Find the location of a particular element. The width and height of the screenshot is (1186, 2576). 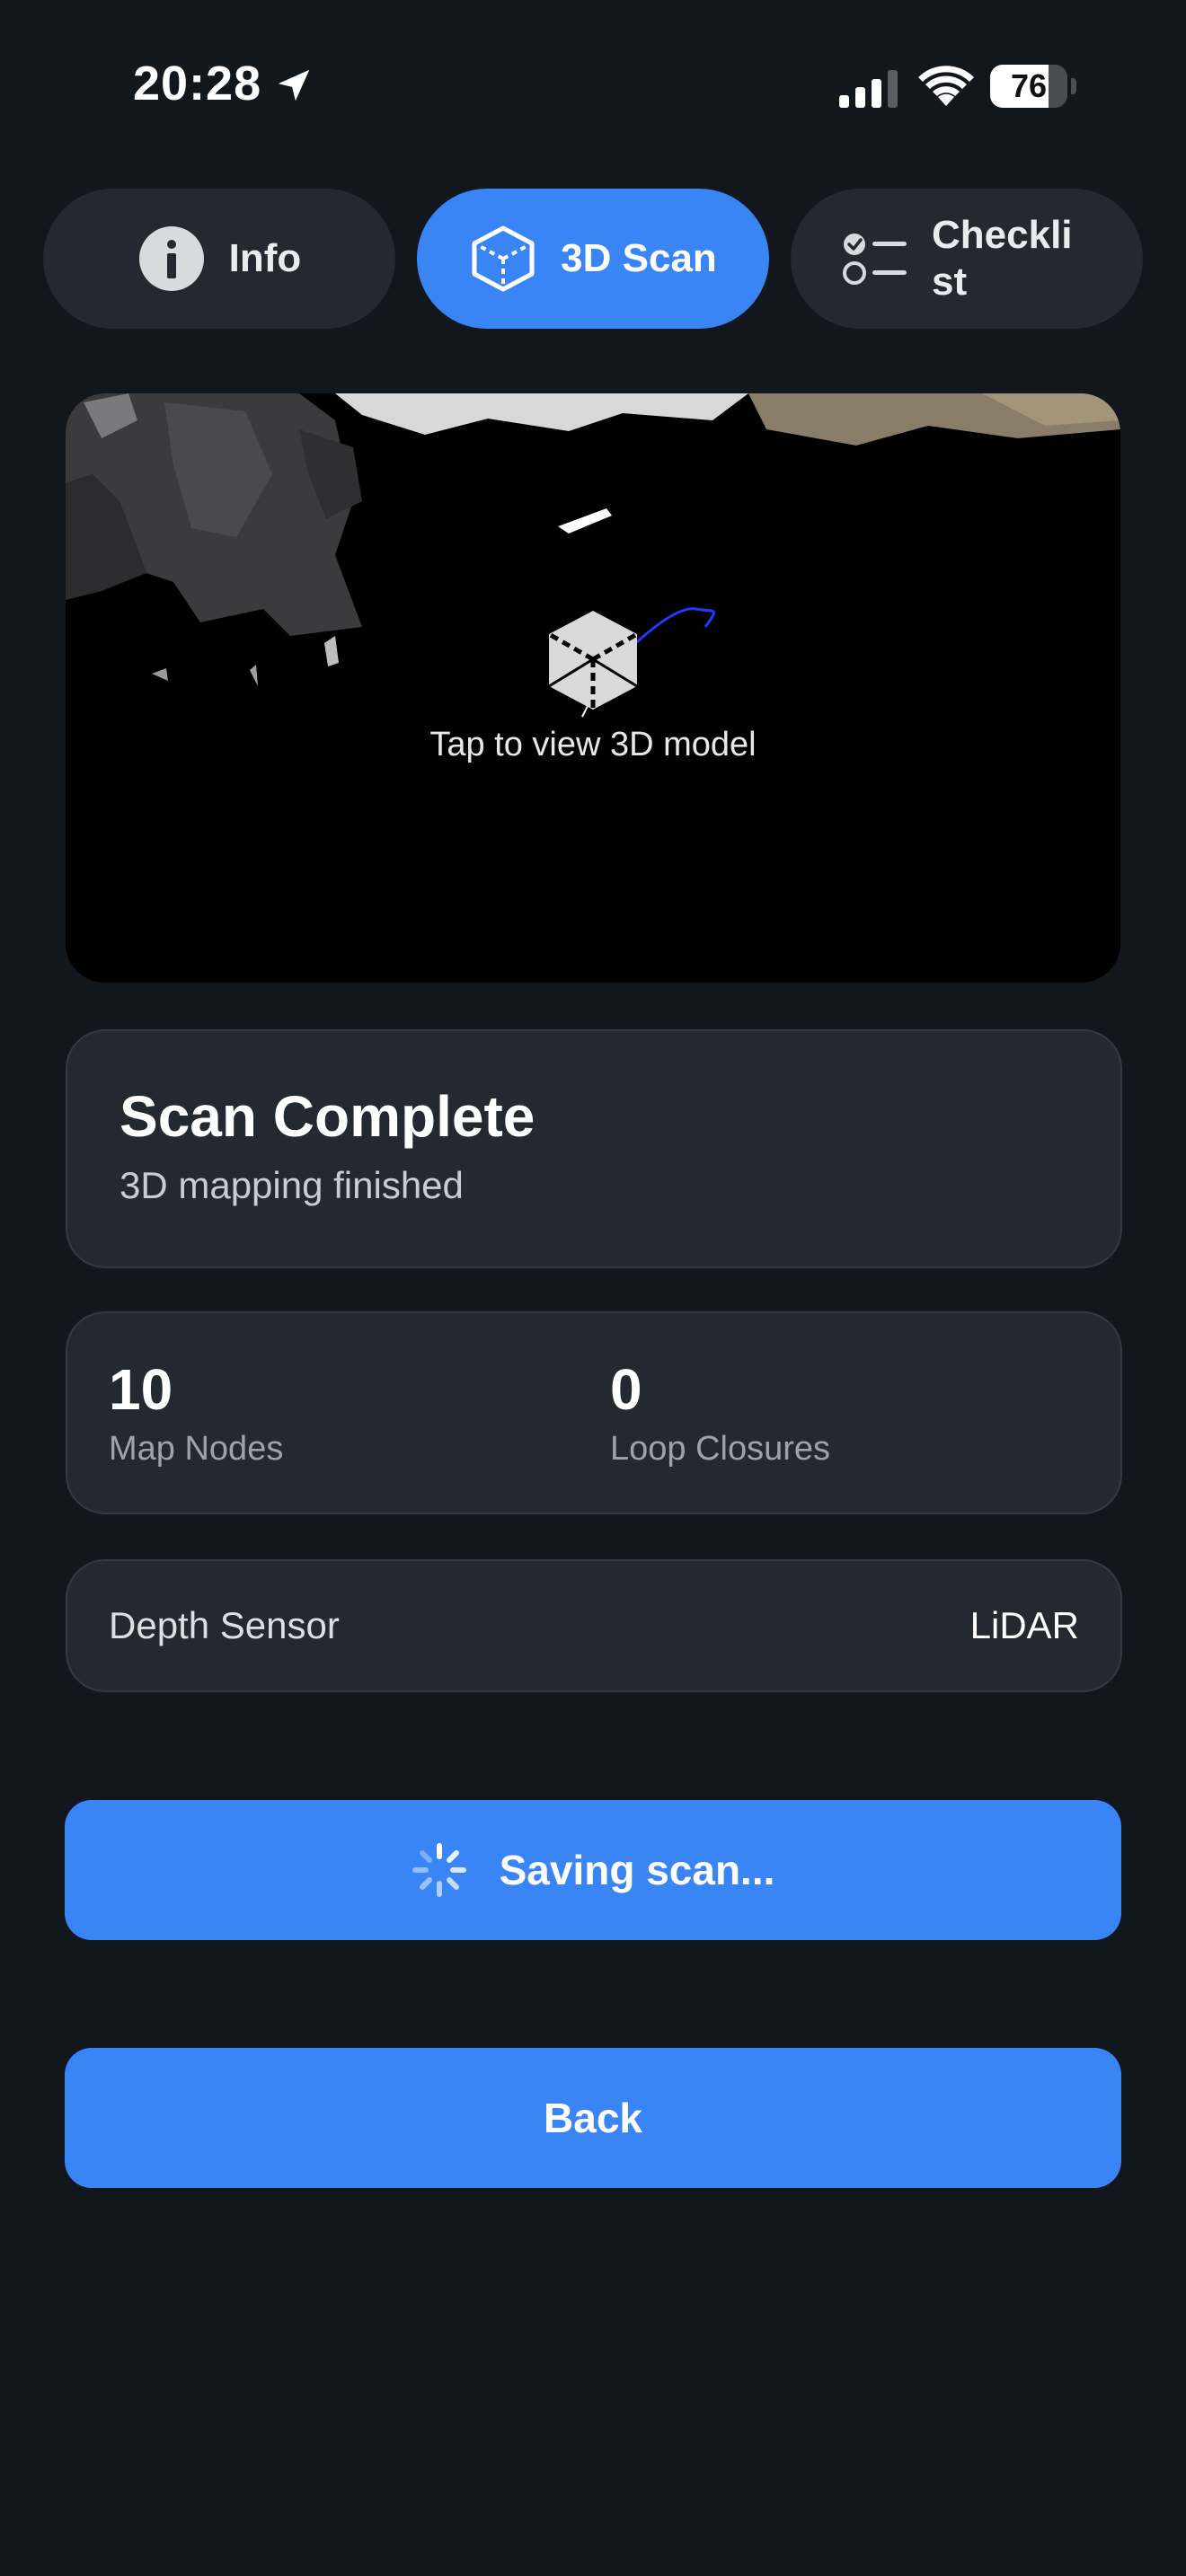

spinner-icon is located at coordinates (439, 1870).